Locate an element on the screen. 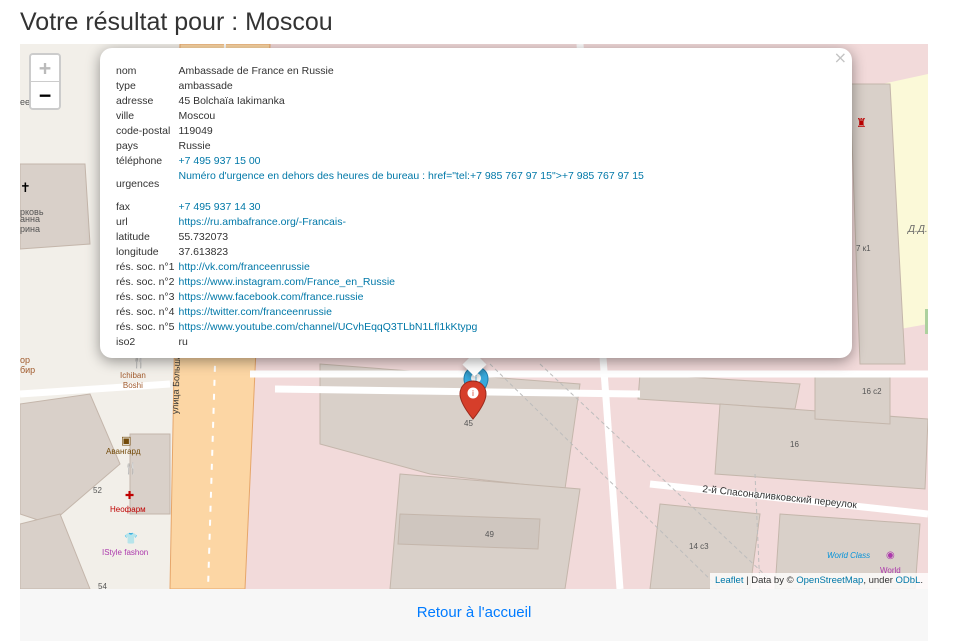 This screenshot has width=958, height=641. popup-key: type is located at coordinates (126, 86).